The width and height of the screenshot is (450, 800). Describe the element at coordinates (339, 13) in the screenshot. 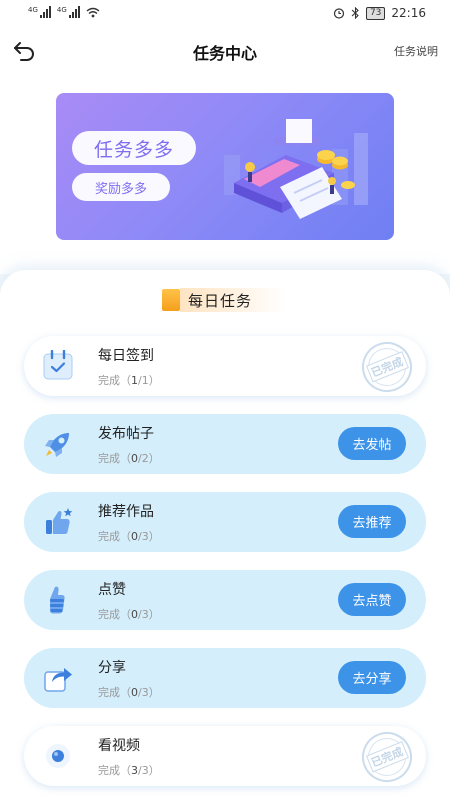

I see `alarm-icon` at that location.